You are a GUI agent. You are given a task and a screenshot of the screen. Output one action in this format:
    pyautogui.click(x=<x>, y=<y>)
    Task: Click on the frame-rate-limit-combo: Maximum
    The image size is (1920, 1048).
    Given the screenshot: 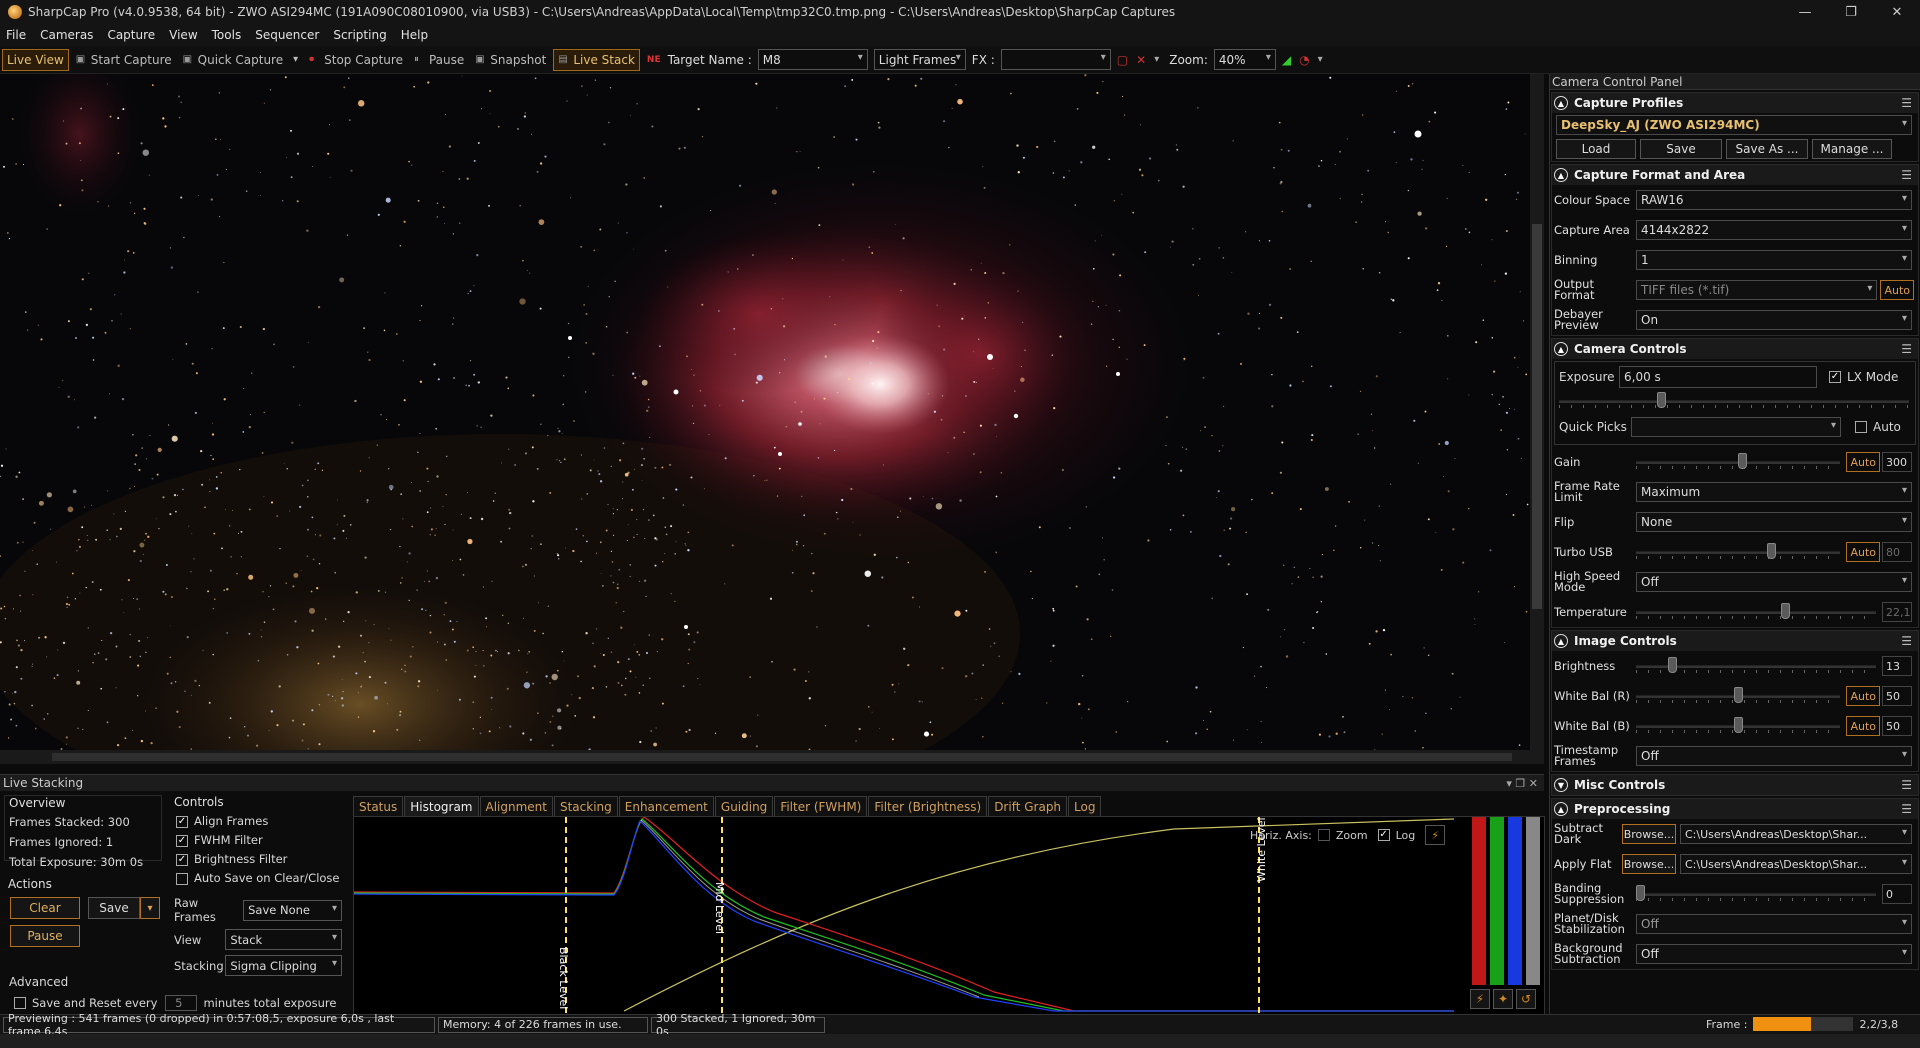 What is the action you would take?
    pyautogui.click(x=1774, y=492)
    